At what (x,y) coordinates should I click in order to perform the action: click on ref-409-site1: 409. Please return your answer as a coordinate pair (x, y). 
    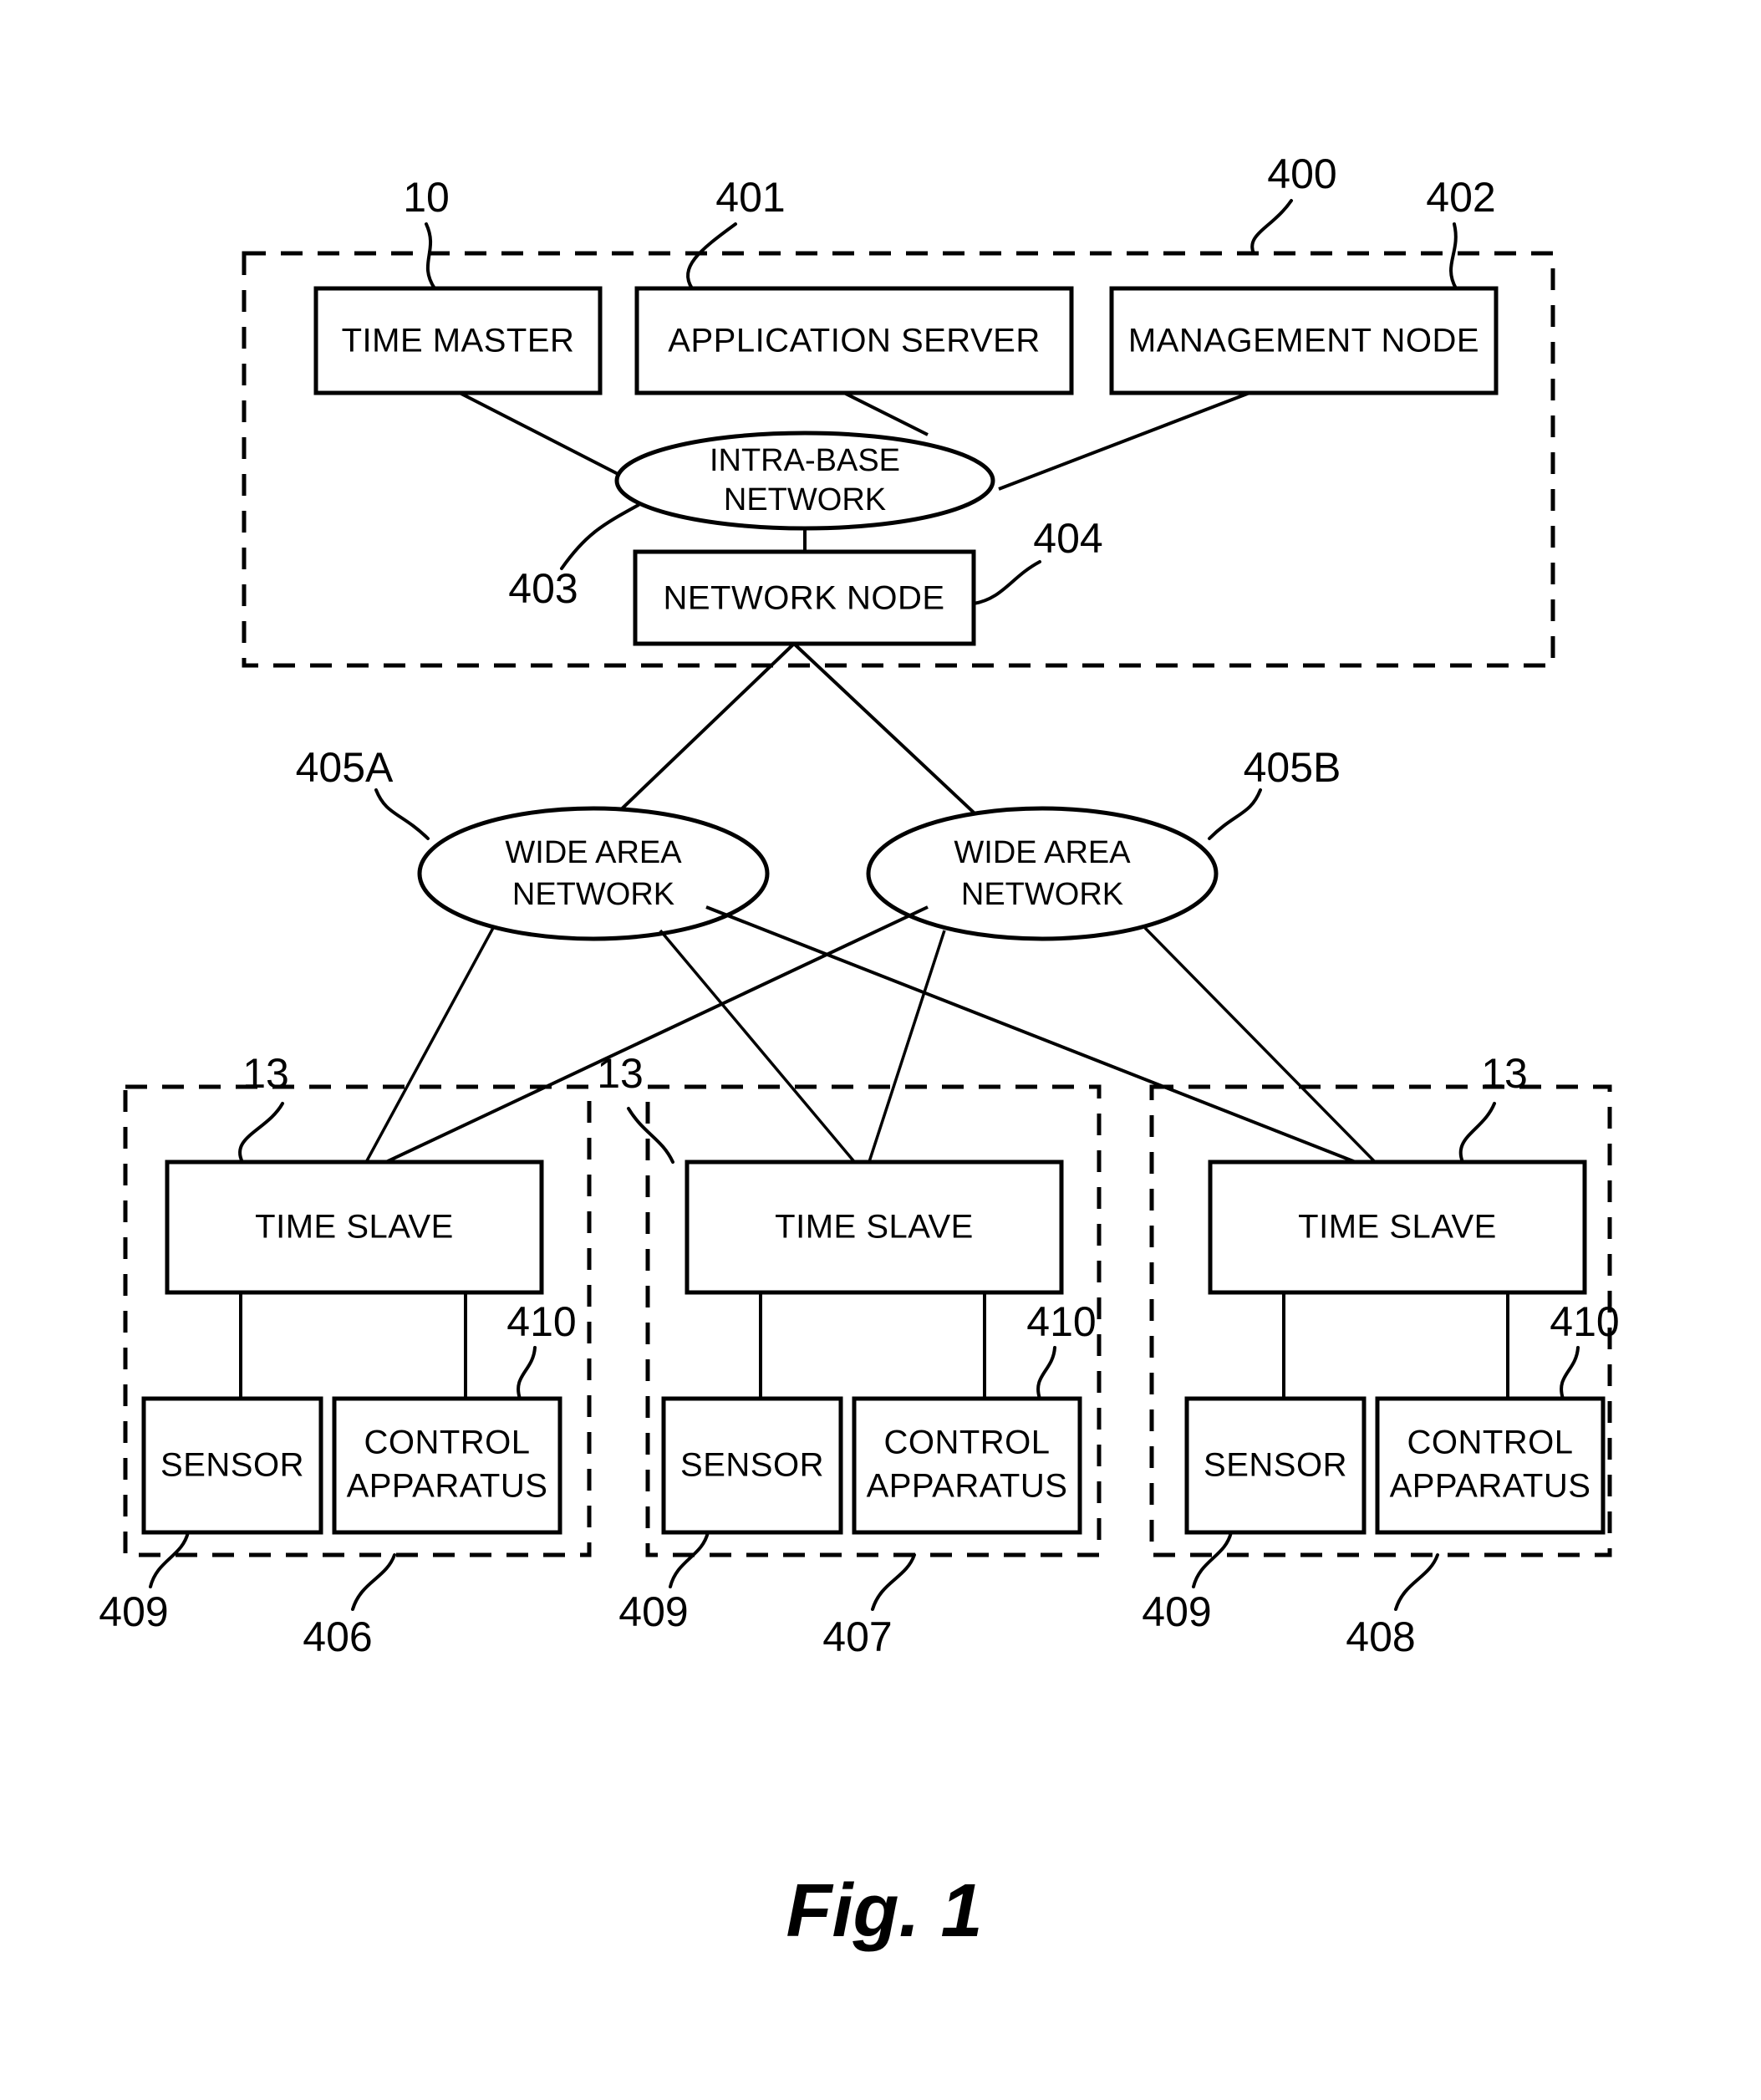
    Looking at the image, I should click on (133, 1611).